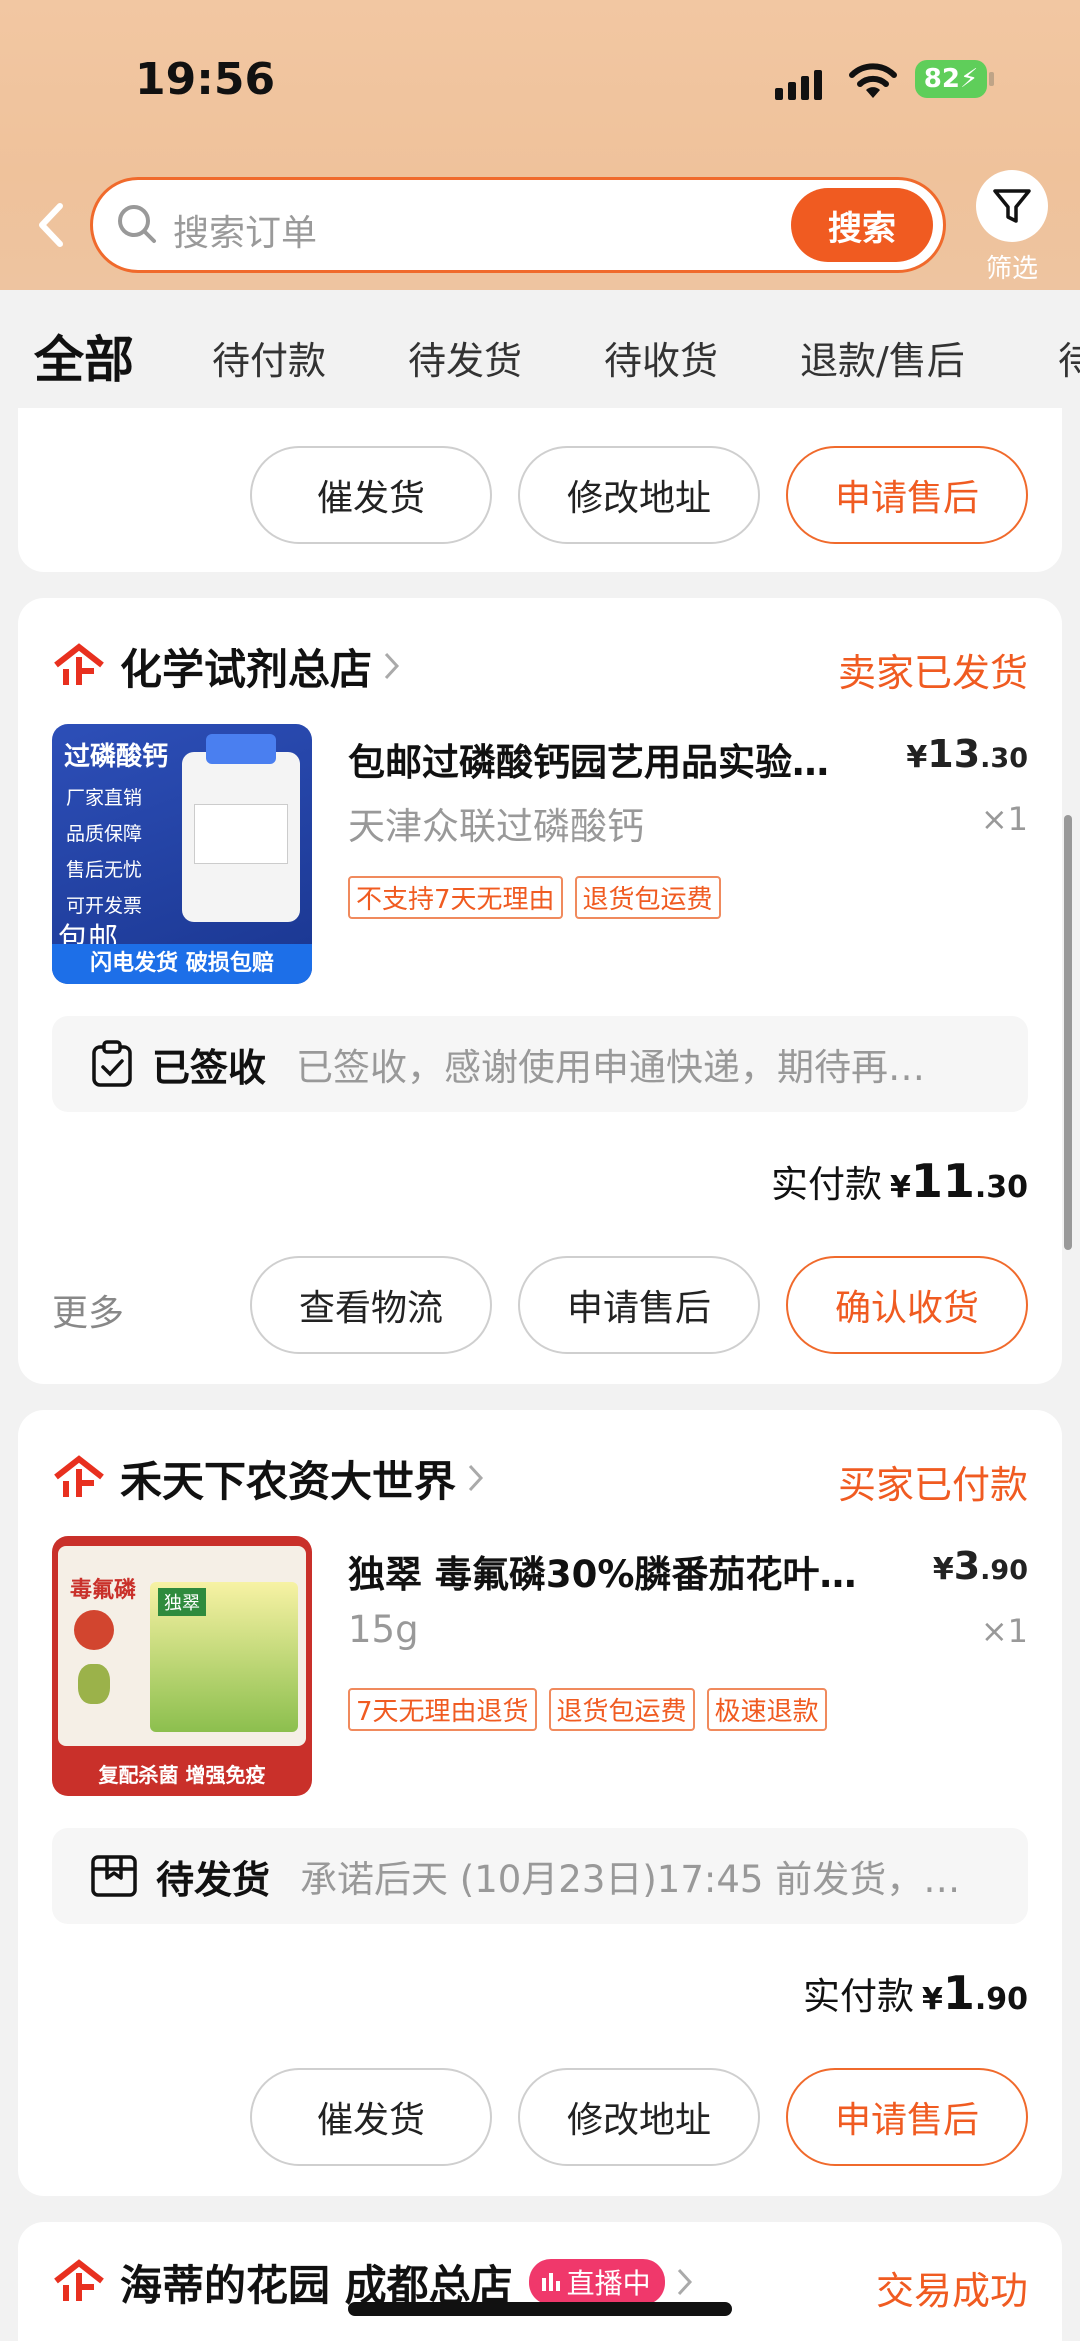  I want to click on home-indicator, so click(540, 2309).